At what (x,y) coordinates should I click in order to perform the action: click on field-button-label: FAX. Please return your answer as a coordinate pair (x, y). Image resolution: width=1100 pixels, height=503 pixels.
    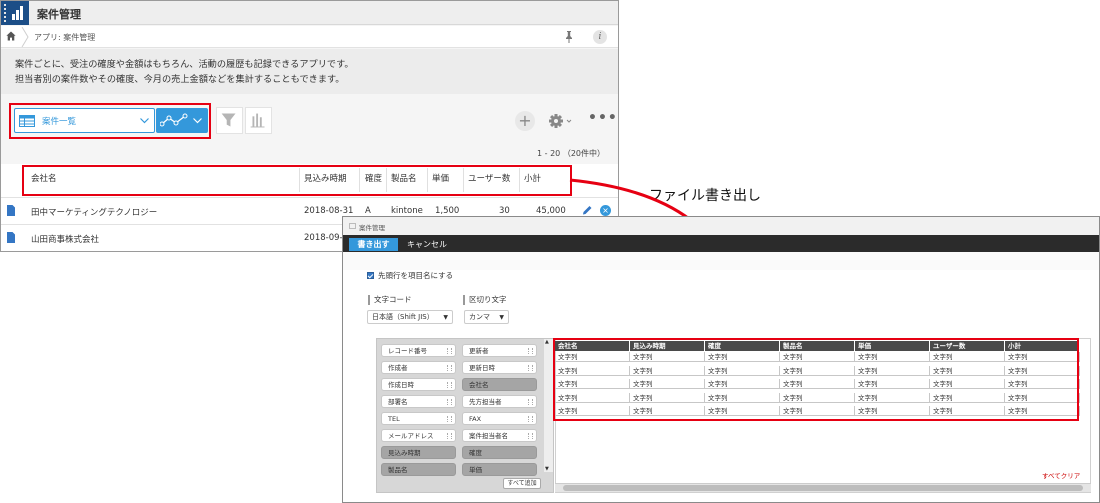
    Looking at the image, I should click on (475, 419).